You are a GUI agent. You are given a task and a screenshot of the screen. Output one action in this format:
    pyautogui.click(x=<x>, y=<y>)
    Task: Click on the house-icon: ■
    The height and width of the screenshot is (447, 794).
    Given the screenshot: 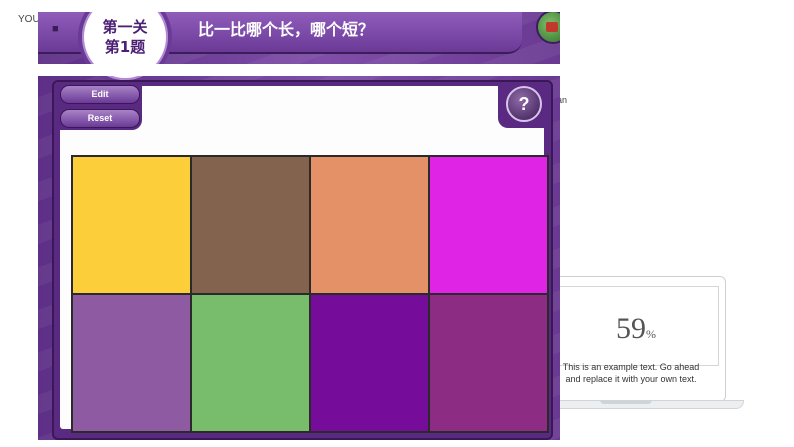 What is the action you would take?
    pyautogui.click(x=58, y=29)
    